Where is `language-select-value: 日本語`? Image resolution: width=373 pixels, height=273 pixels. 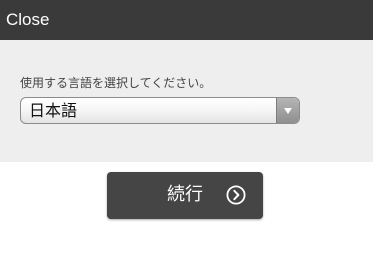
language-select-value: 日本語 is located at coordinates (53, 110).